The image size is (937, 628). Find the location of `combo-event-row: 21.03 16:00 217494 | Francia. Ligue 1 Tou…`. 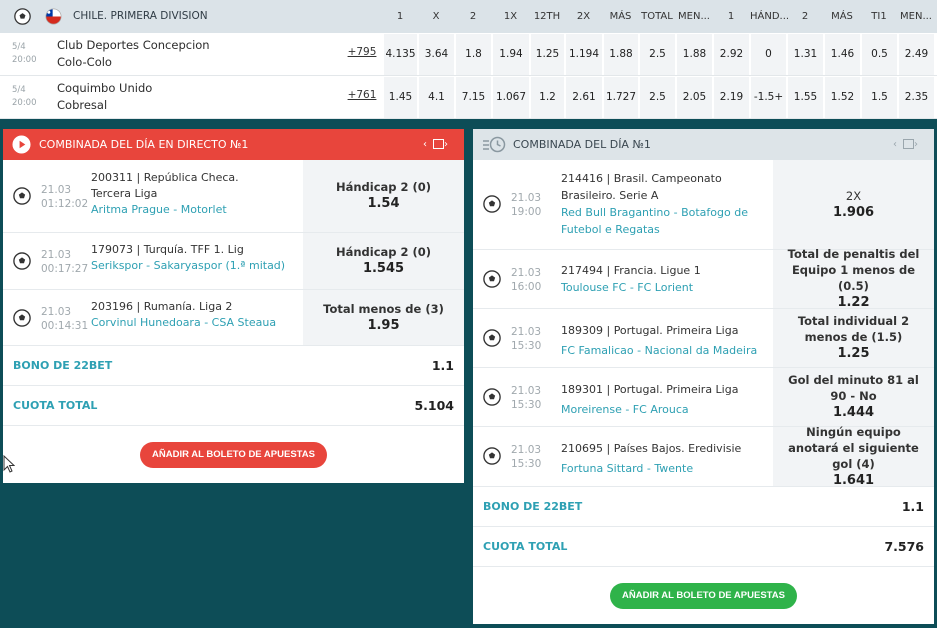

combo-event-row: 21.03 16:00 217494 | Francia. Ligue 1 Tou… is located at coordinates (703, 278).